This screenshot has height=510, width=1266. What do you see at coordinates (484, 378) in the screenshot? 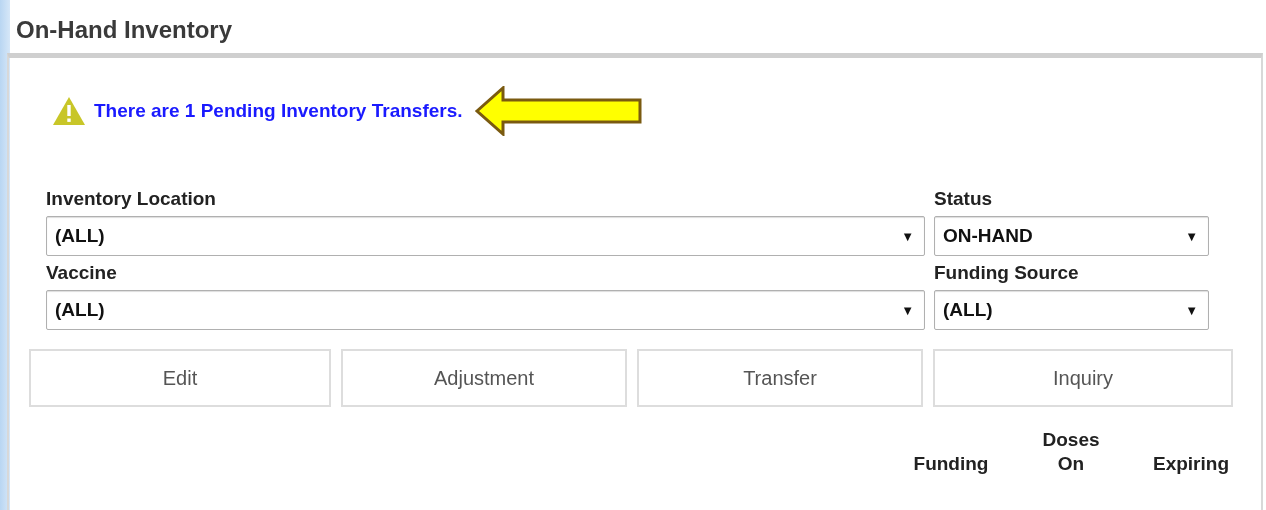
I see `action-button: Adjustment` at bounding box center [484, 378].